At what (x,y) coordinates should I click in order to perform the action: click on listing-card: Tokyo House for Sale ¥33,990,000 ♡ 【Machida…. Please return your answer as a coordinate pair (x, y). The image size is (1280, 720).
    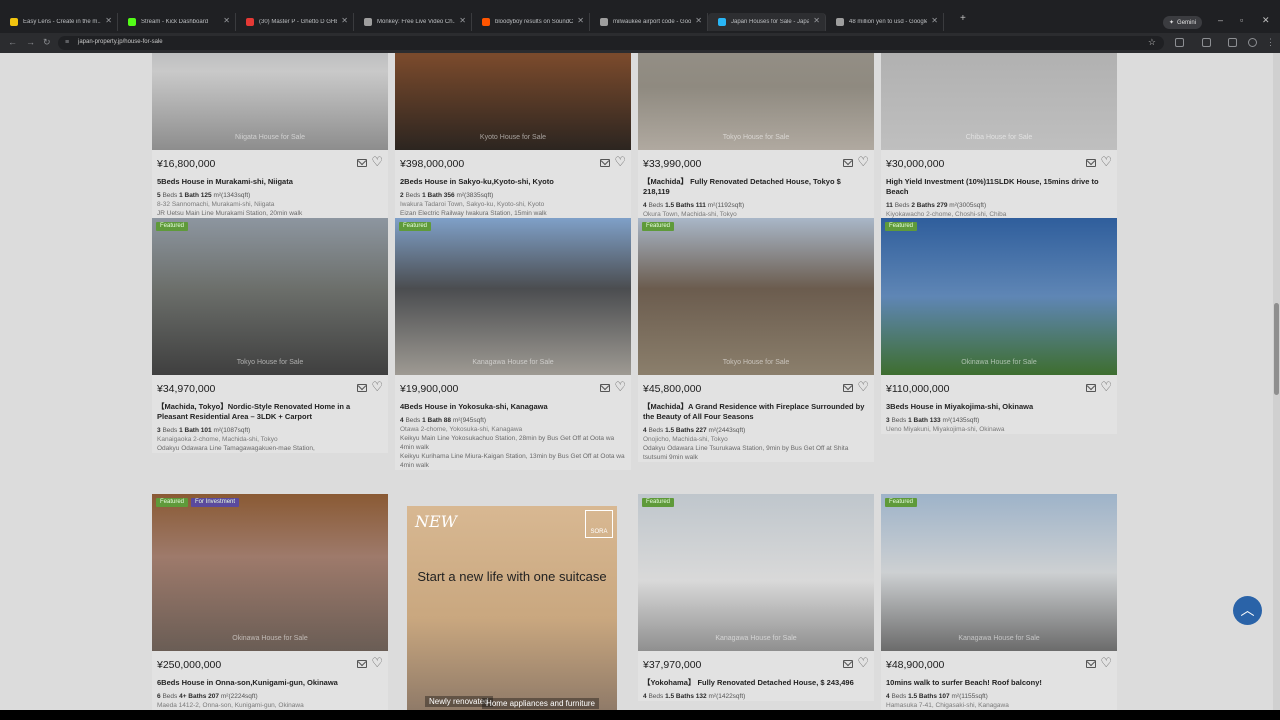
    Looking at the image, I should click on (756, 140).